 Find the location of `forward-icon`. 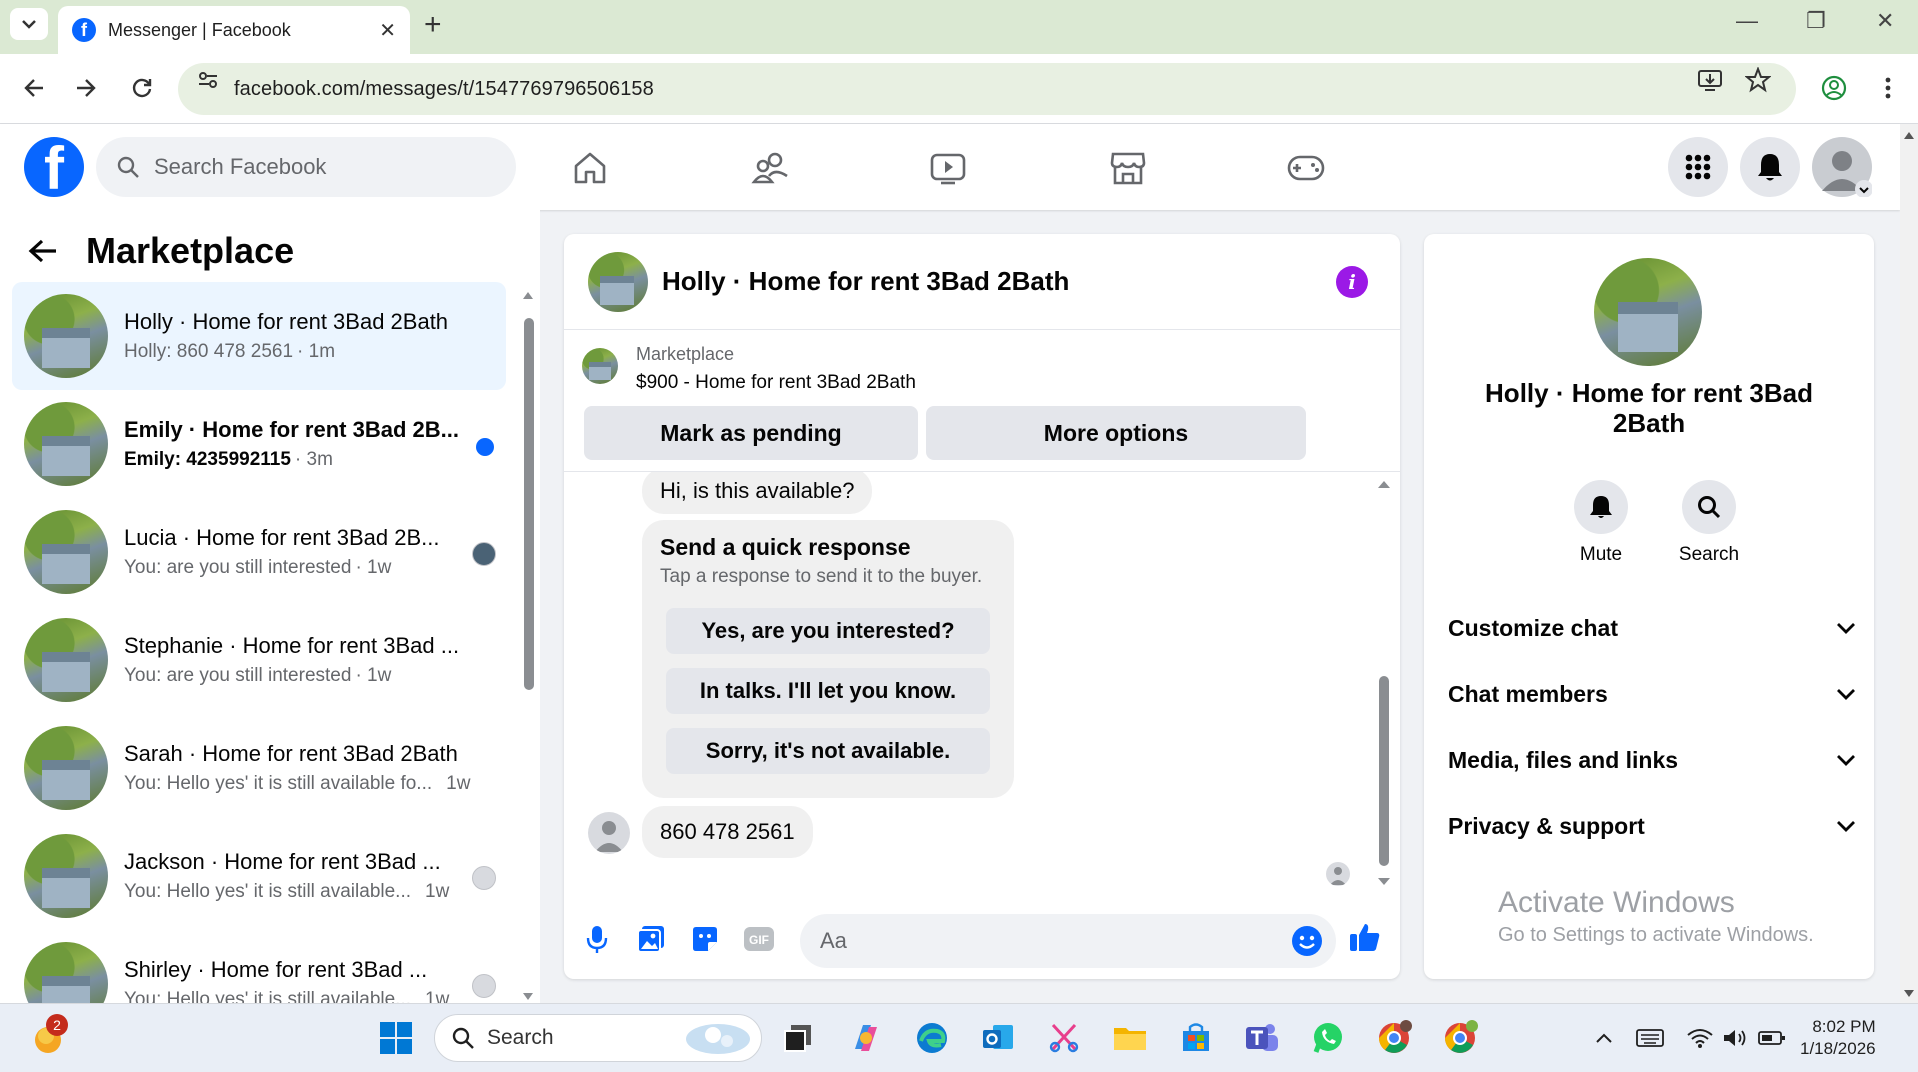

forward-icon is located at coordinates (86, 88).